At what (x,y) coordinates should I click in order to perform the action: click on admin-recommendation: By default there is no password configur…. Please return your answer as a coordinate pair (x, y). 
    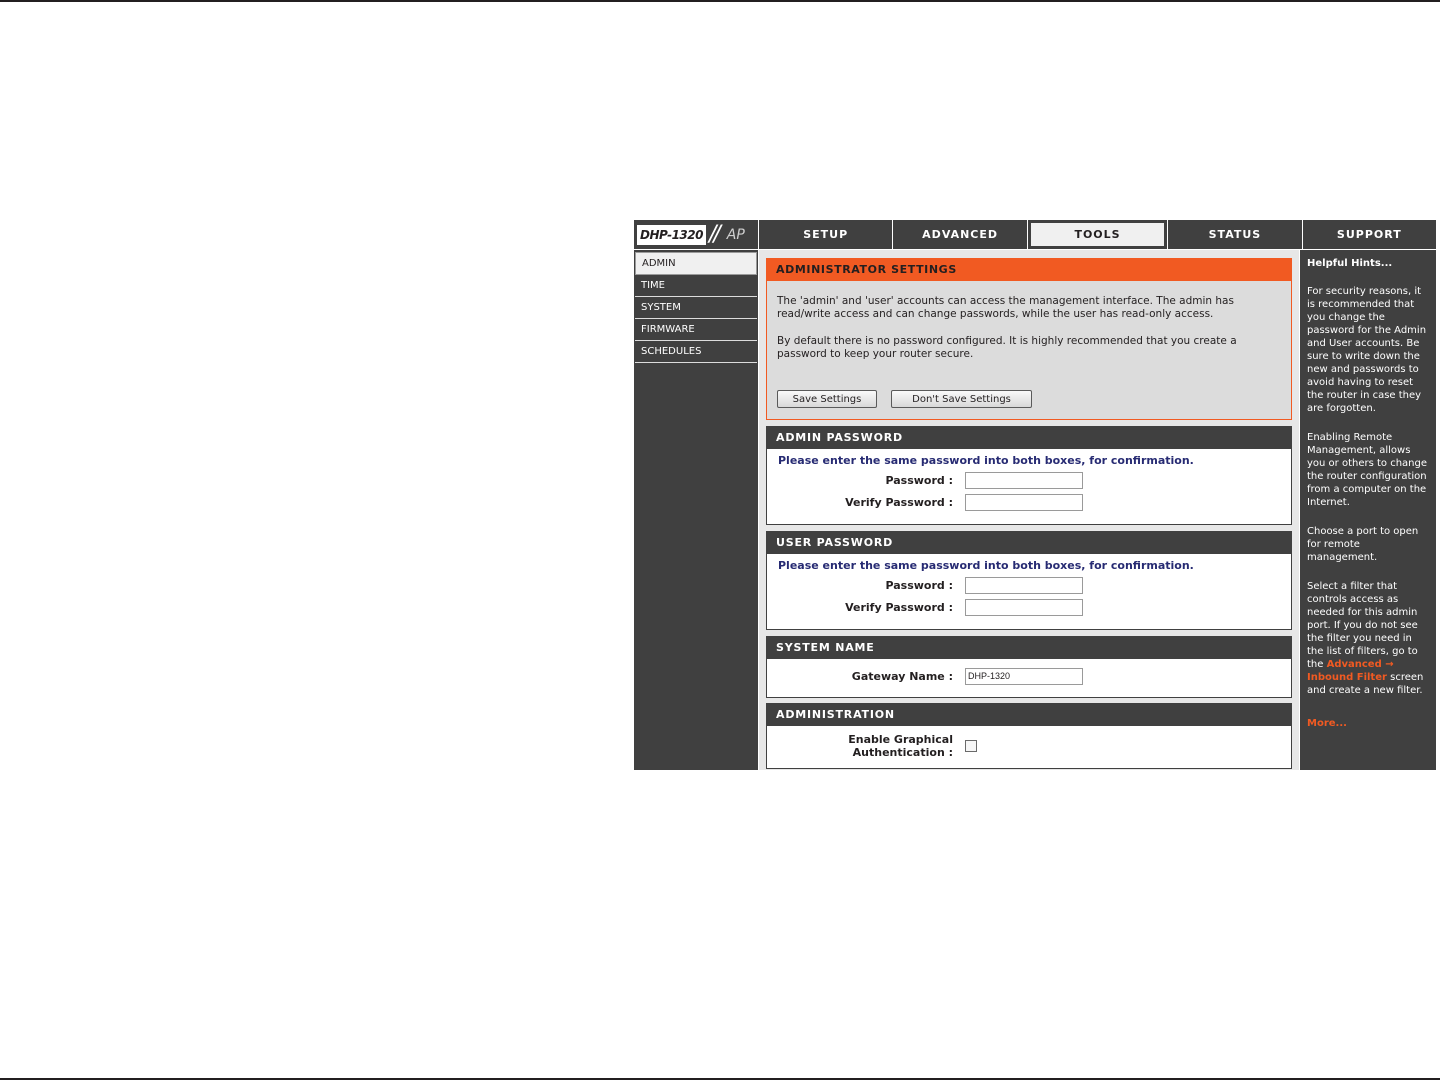
    Looking at the image, I should click on (1007, 347).